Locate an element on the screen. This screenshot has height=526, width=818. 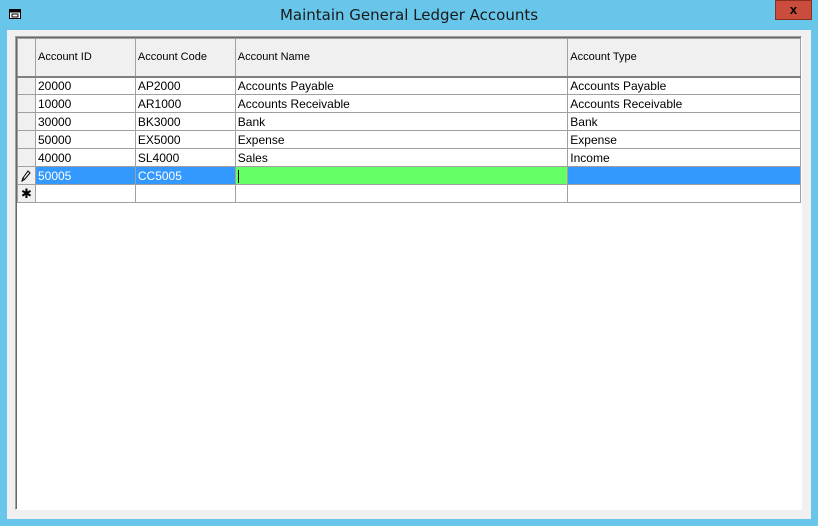
cell-account-id: 30000 is located at coordinates (85, 121).